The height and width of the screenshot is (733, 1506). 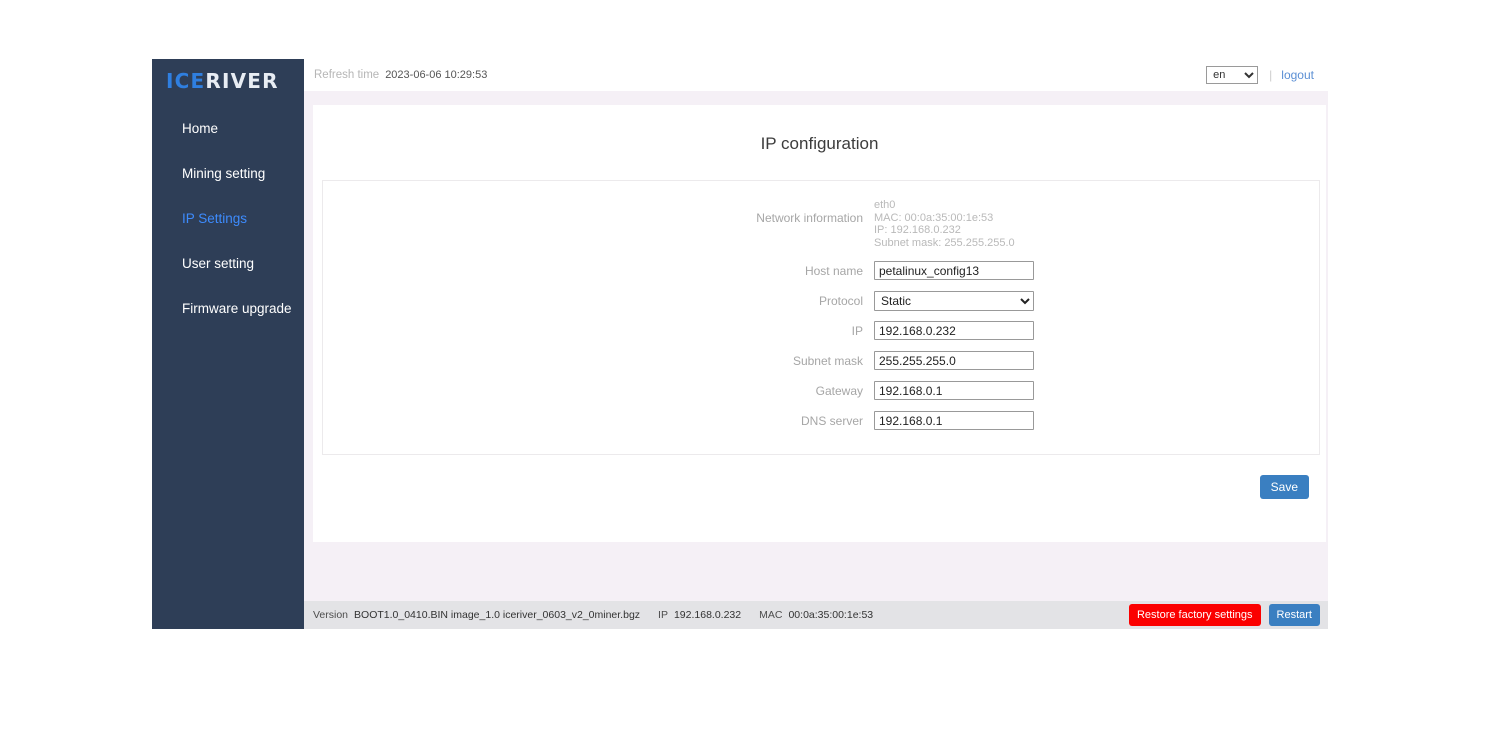 I want to click on footer-version-label: Version, so click(x=331, y=615).